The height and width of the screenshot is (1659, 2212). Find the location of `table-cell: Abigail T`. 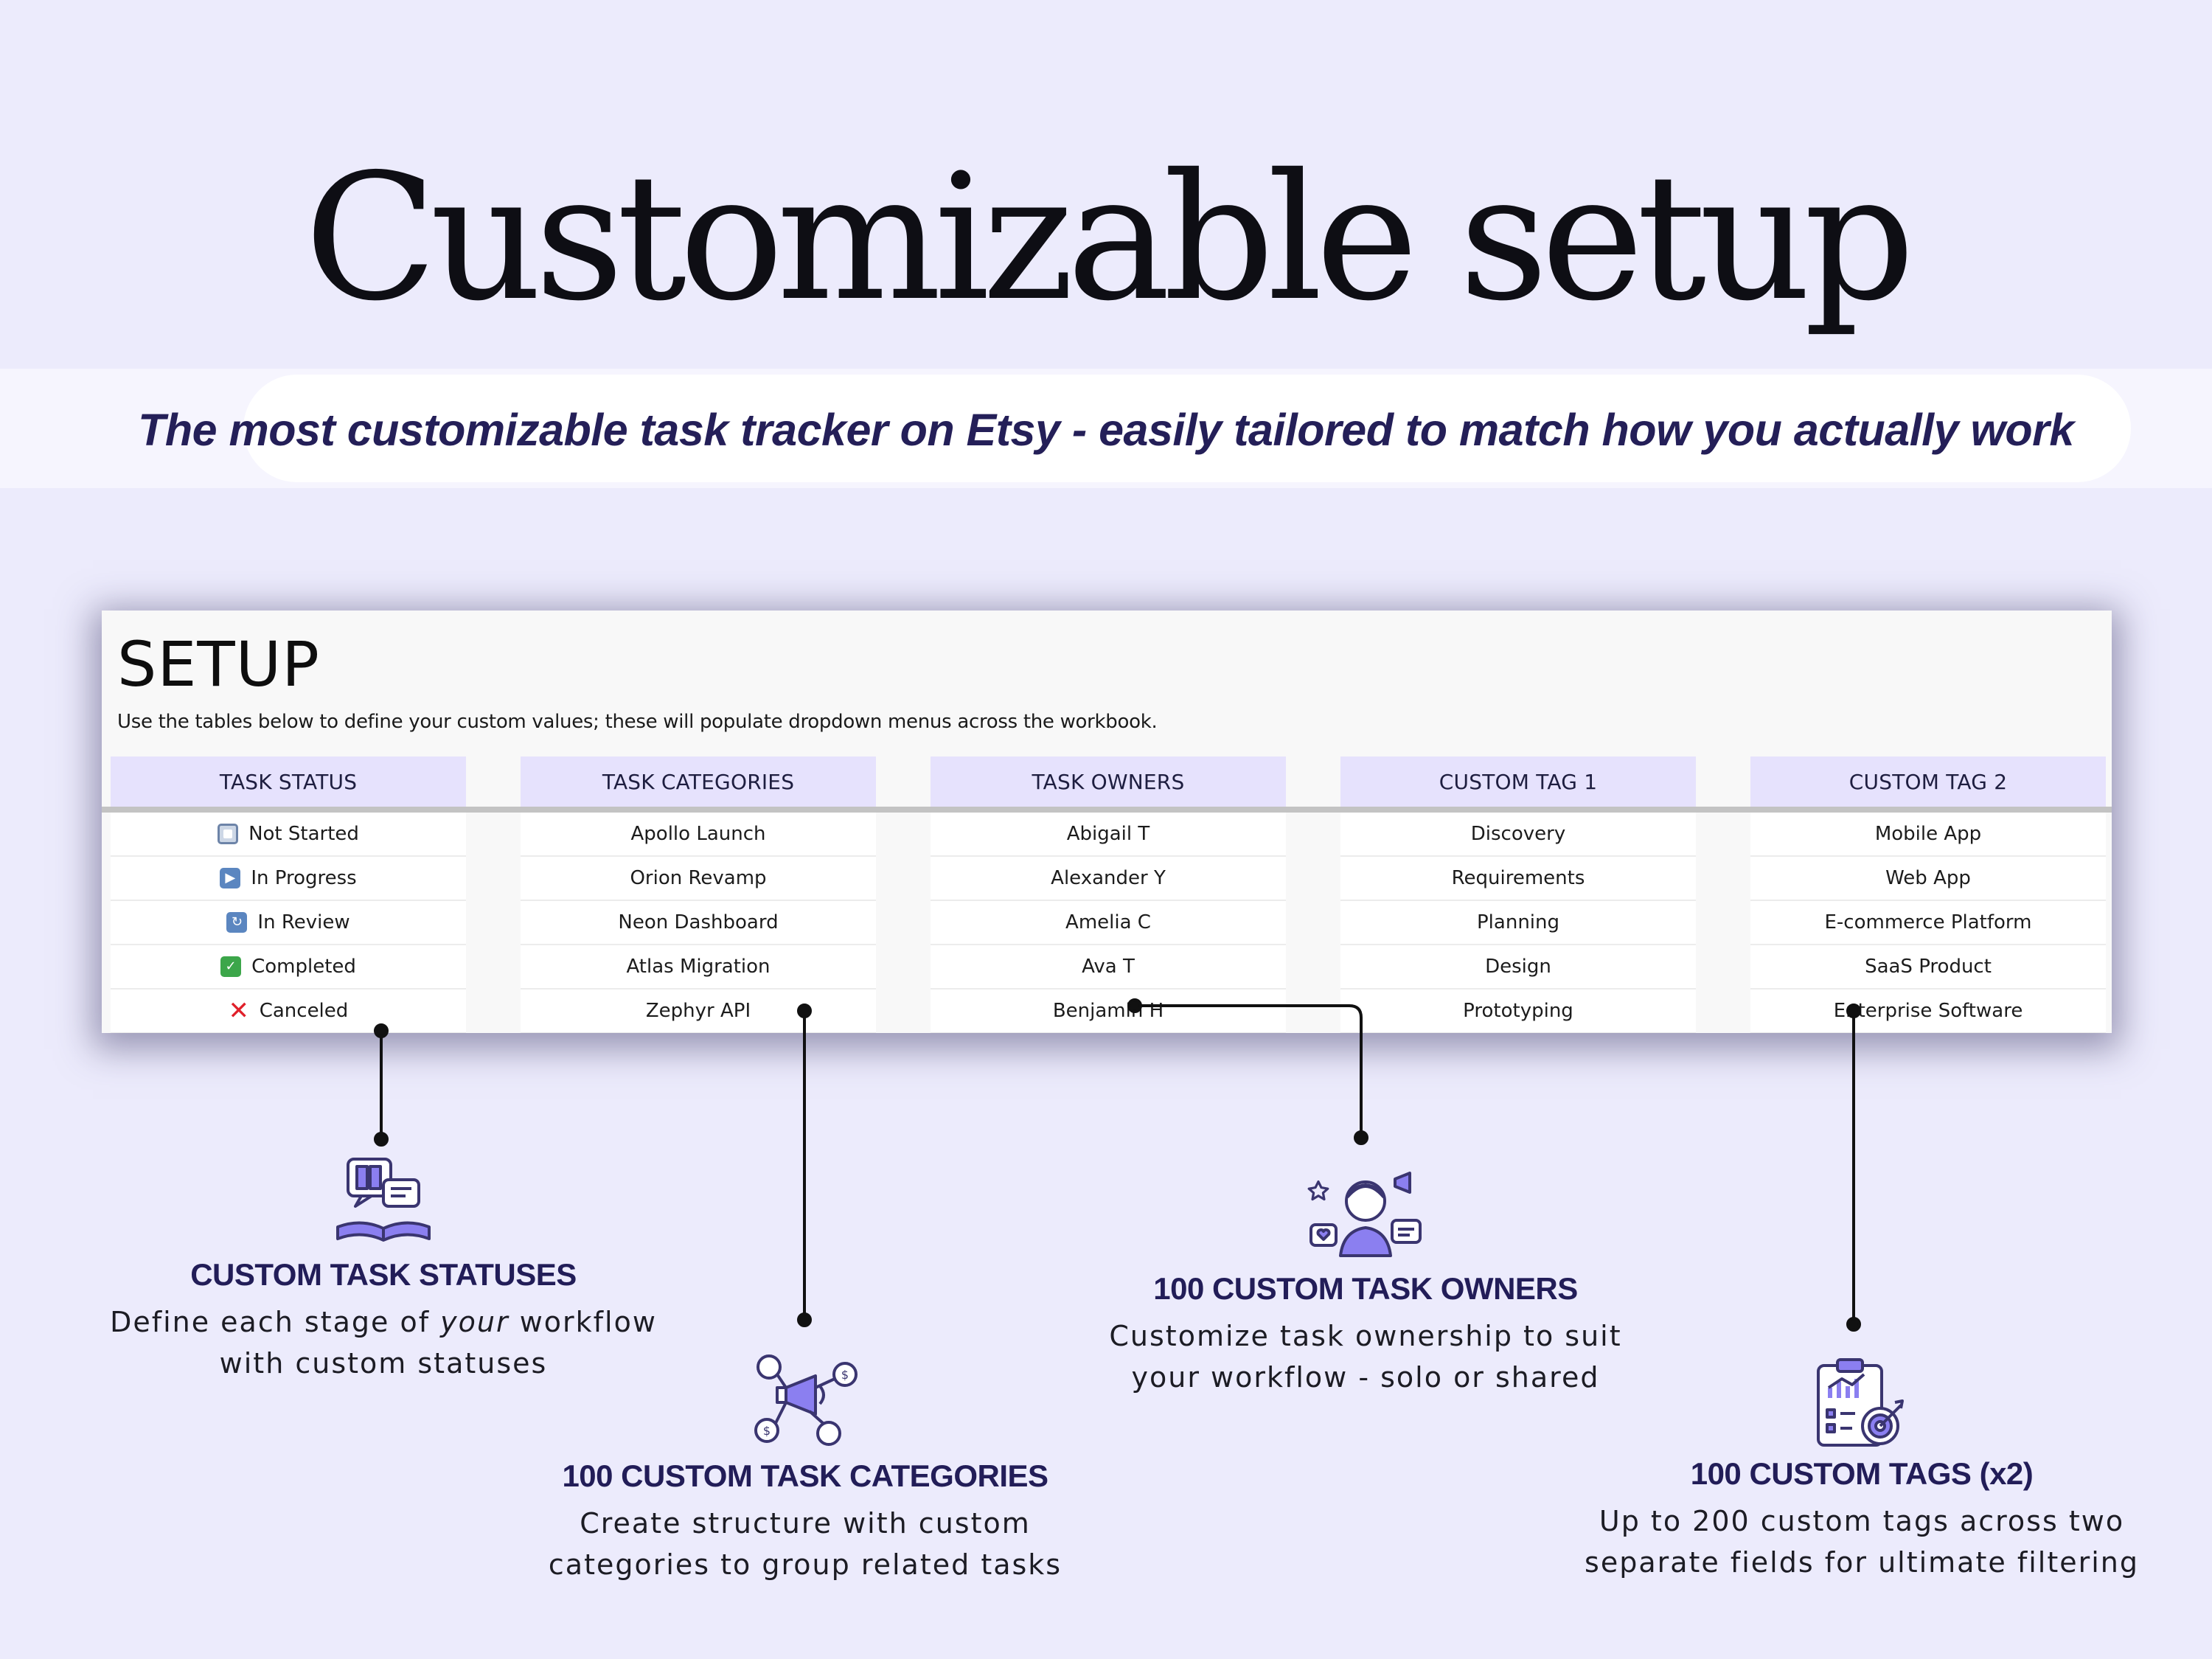

table-cell: Abigail T is located at coordinates (1108, 835).